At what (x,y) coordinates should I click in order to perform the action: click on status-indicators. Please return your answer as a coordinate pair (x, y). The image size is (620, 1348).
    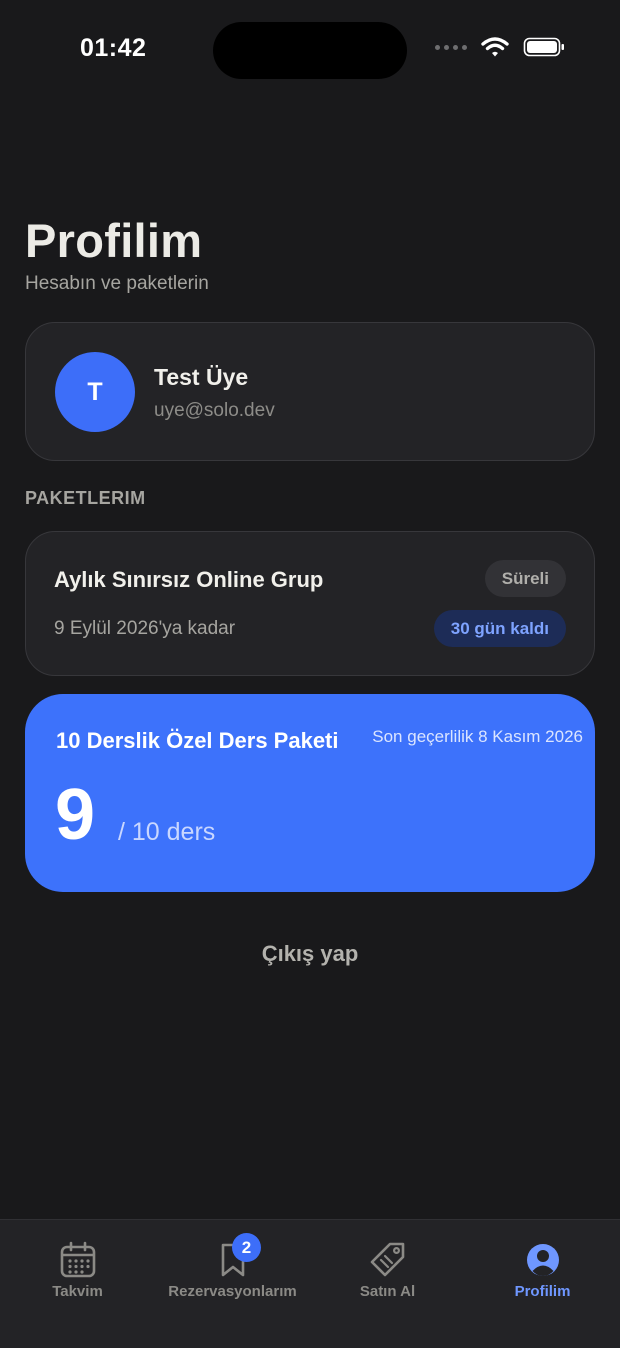
    Looking at the image, I should click on (500, 47).